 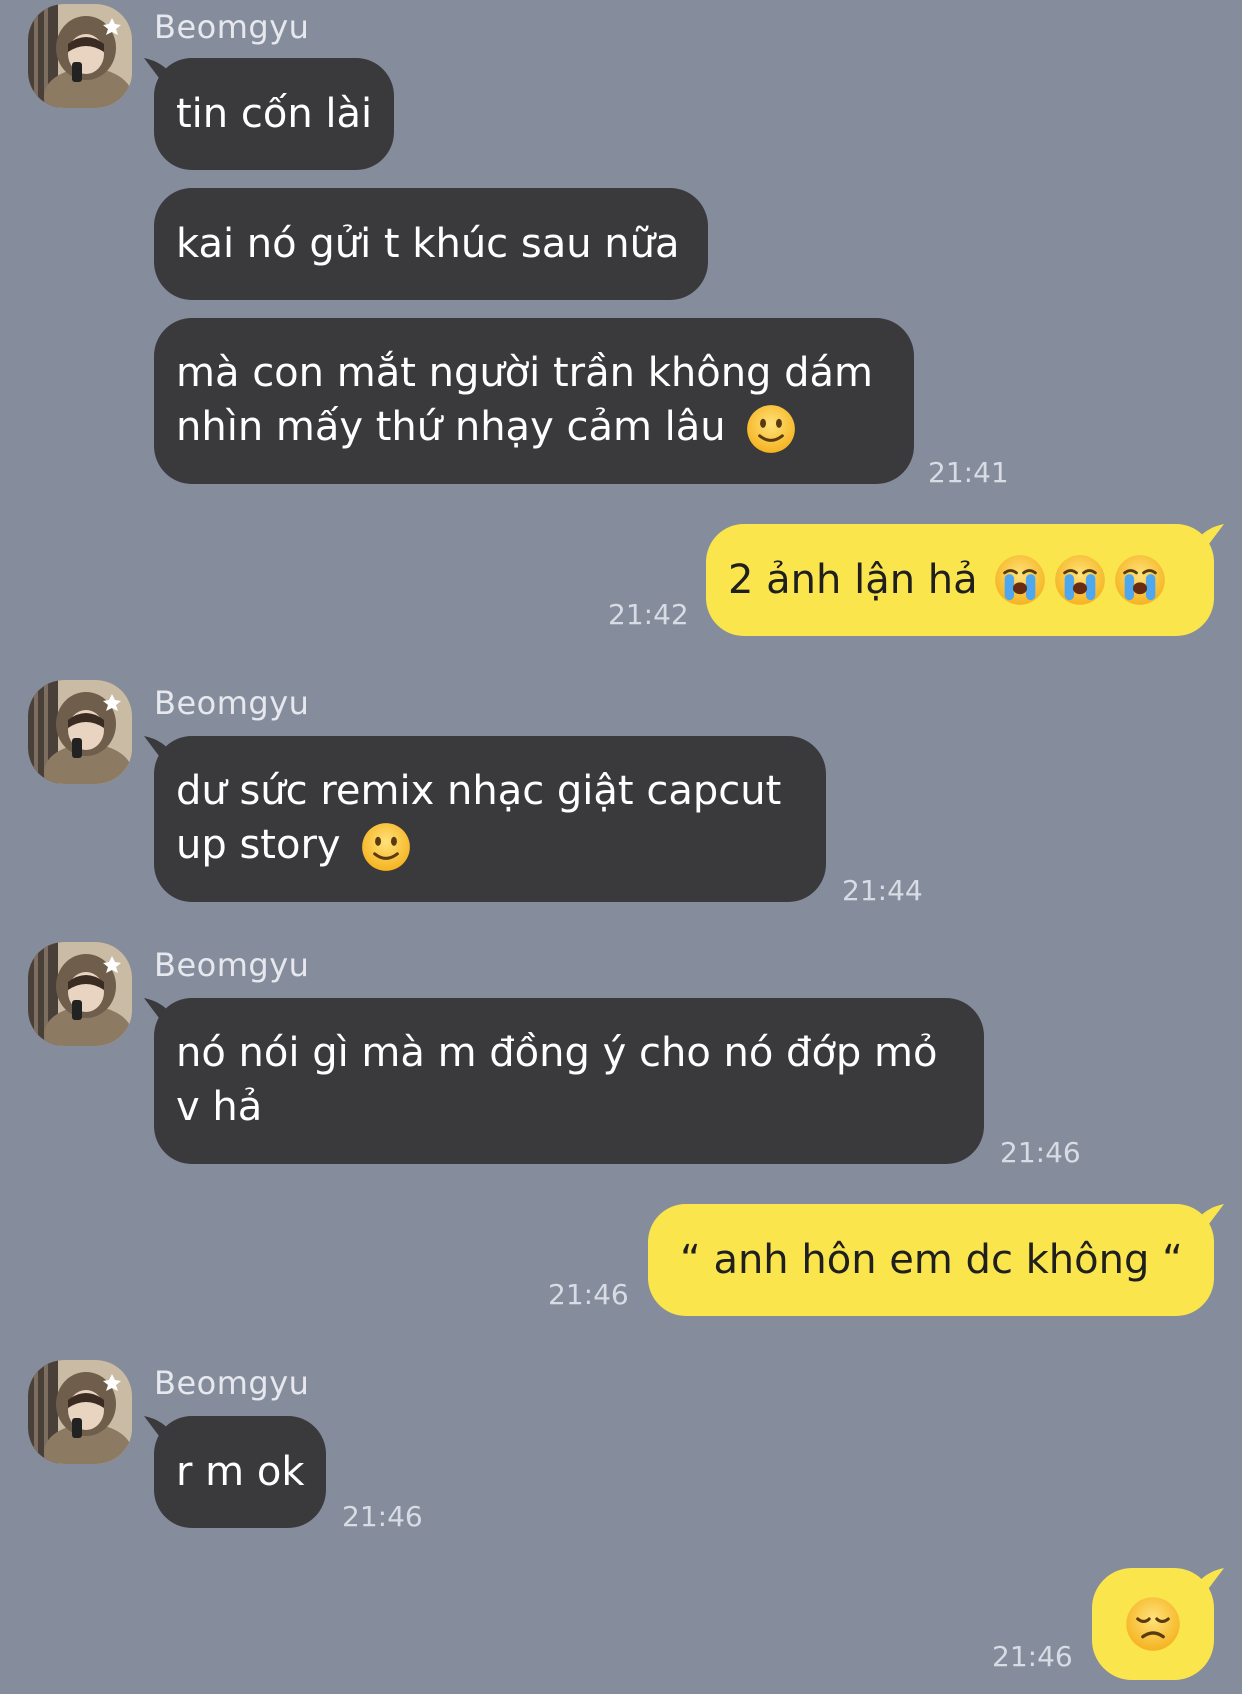 I want to click on message-text-line: dư sức remix nhạc giật capcut, so click(x=479, y=791).